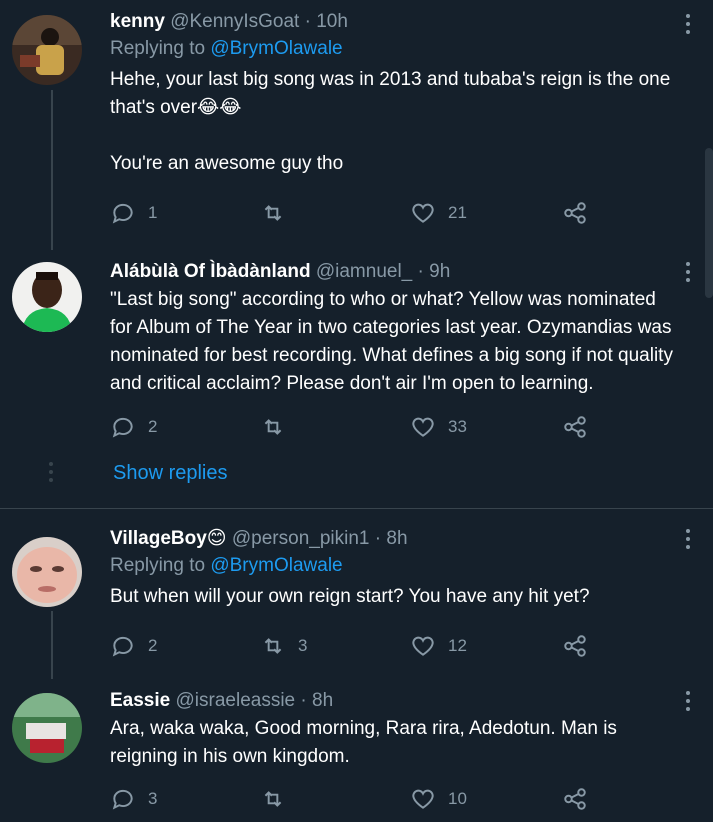 This screenshot has height=822, width=713. What do you see at coordinates (153, 798) in the screenshot?
I see `reply-count: 3` at bounding box center [153, 798].